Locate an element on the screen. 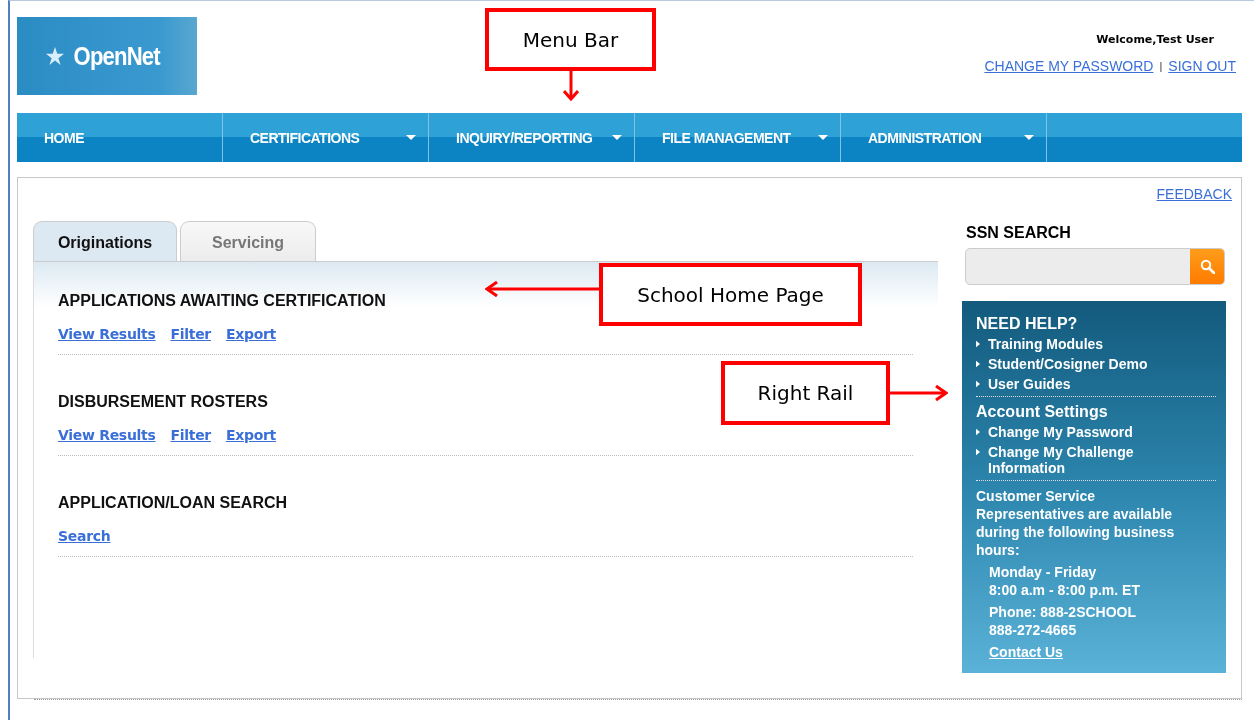 Image resolution: width=1254 pixels, height=728 pixels. search-icon is located at coordinates (1207, 266).